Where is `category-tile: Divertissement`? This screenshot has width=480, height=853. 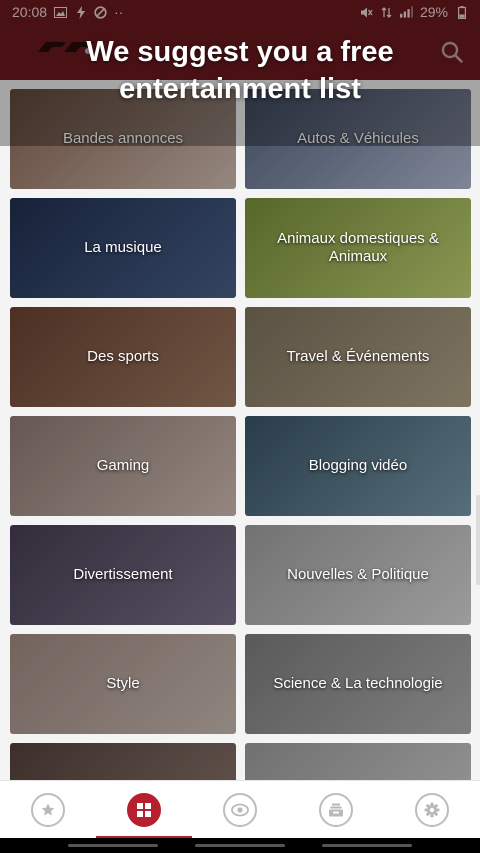
category-tile: Divertissement is located at coordinates (123, 575).